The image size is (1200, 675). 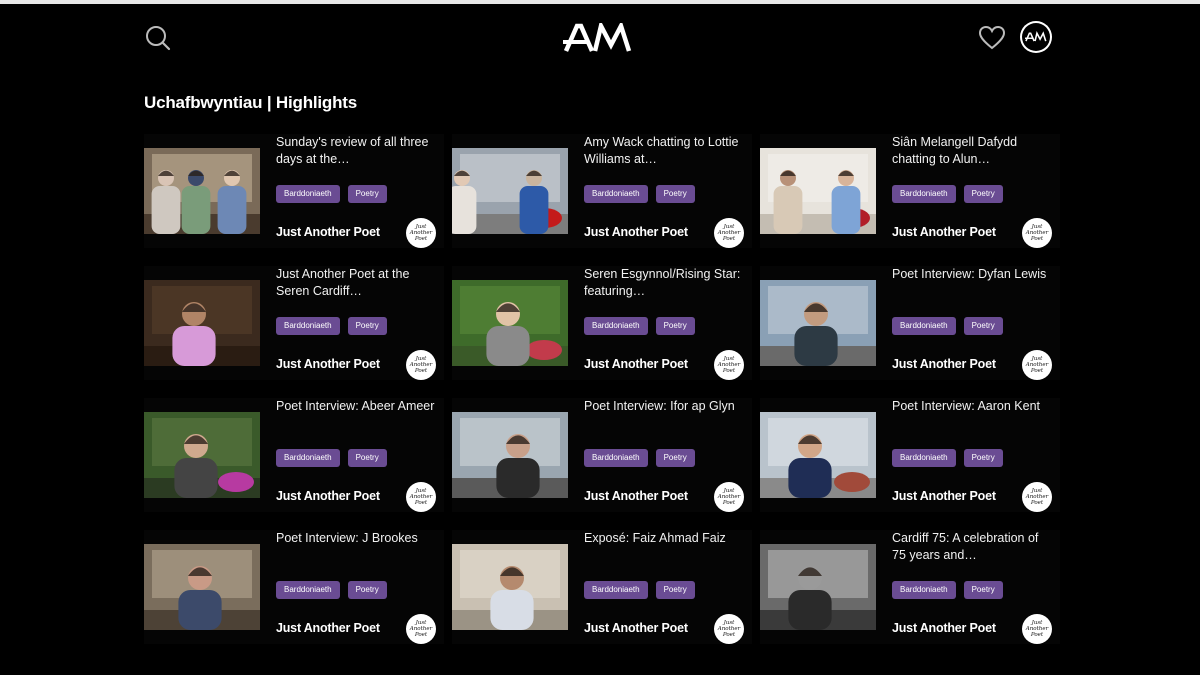 I want to click on site-logo, so click(x=598, y=36).